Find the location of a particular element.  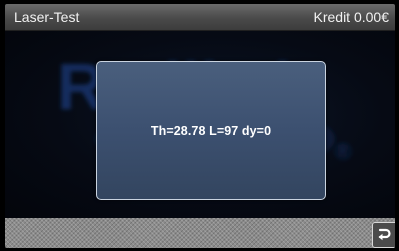

registered-mark: ® is located at coordinates (343, 151).